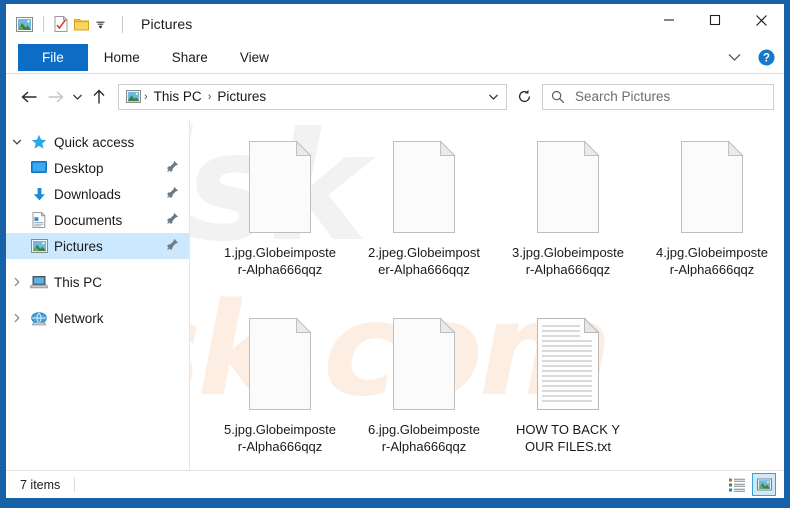 This screenshot has height=508, width=790. Describe the element at coordinates (77, 97) in the screenshot. I see `history-dropdown-icon` at that location.